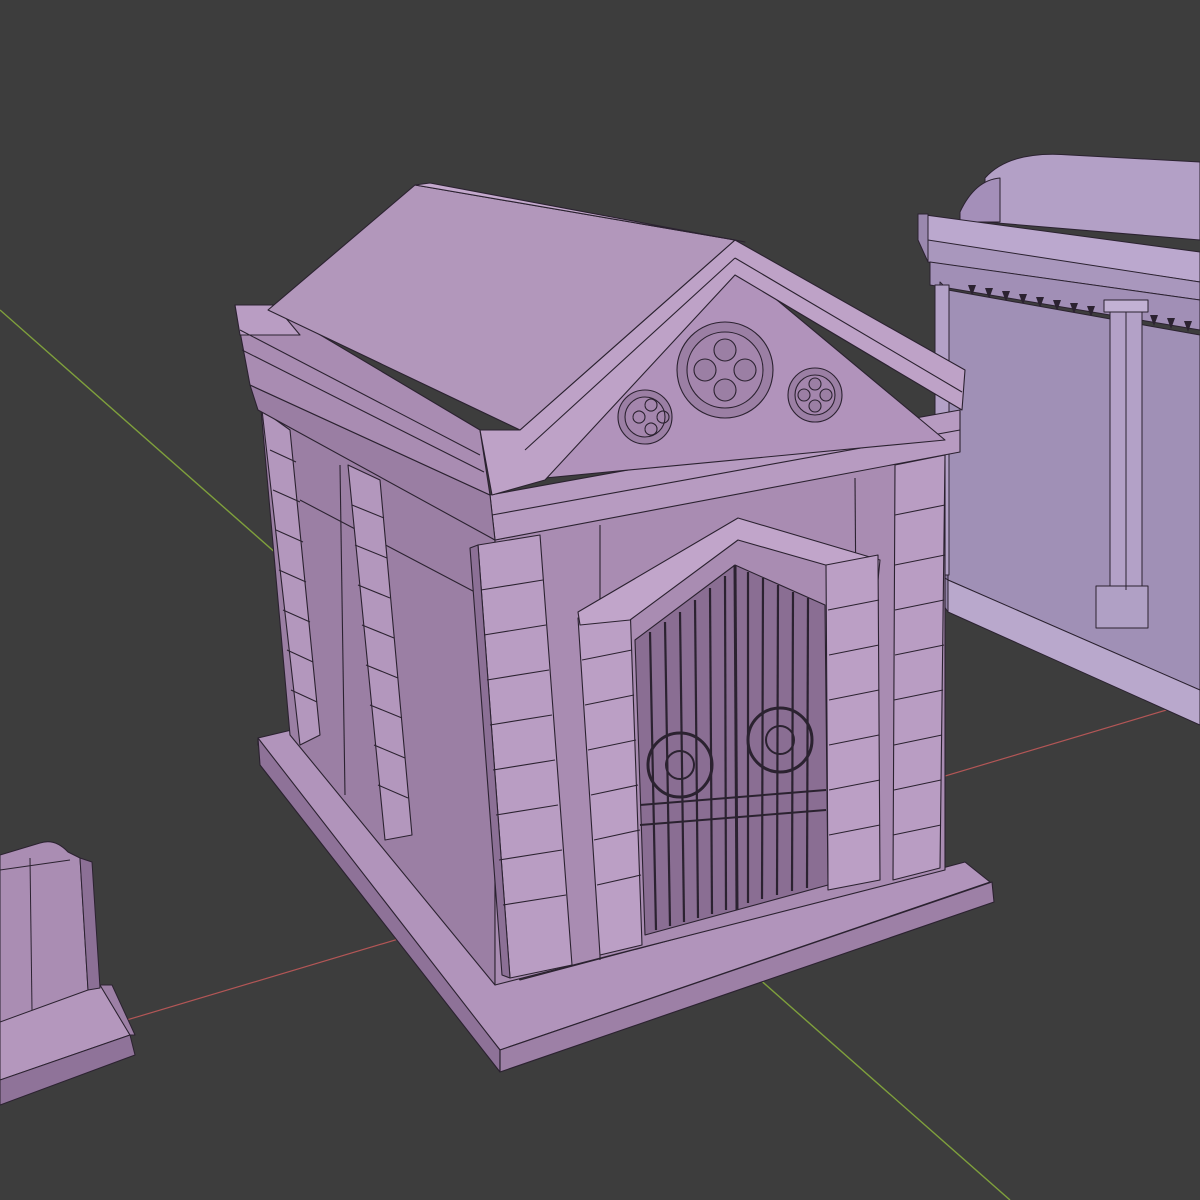 The width and height of the screenshot is (1200, 1200). I want to click on rosette-left, so click(645, 417).